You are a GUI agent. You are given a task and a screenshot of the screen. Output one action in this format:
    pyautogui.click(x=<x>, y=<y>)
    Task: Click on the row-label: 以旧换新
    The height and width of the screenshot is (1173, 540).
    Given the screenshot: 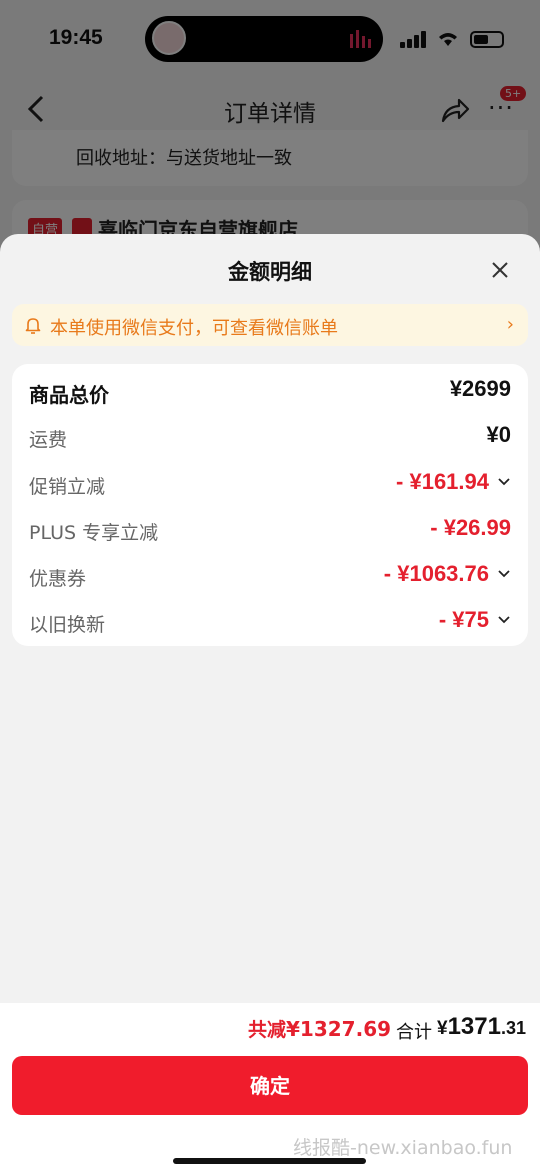 What is the action you would take?
    pyautogui.click(x=67, y=625)
    